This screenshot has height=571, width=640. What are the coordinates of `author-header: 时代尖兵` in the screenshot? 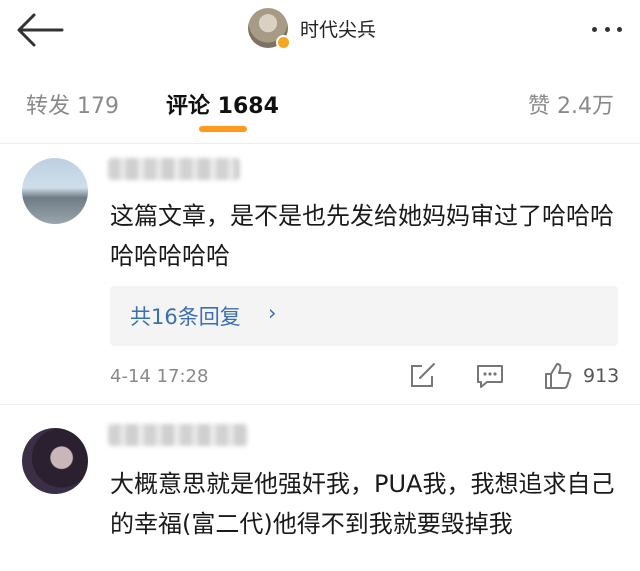 It's located at (312, 28).